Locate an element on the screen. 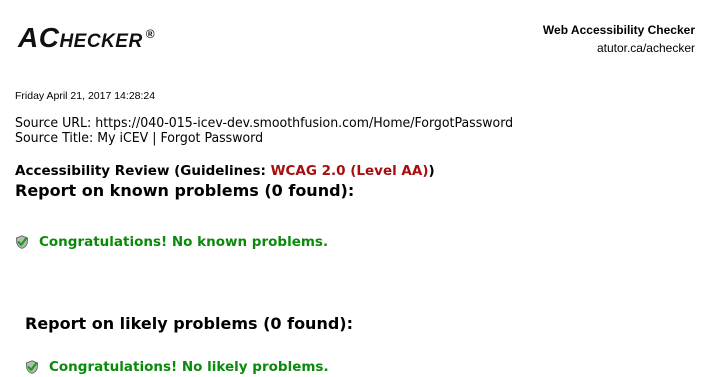 The height and width of the screenshot is (377, 707). guideline-link: WCAG 2.0 (Level AA) is located at coordinates (350, 171).